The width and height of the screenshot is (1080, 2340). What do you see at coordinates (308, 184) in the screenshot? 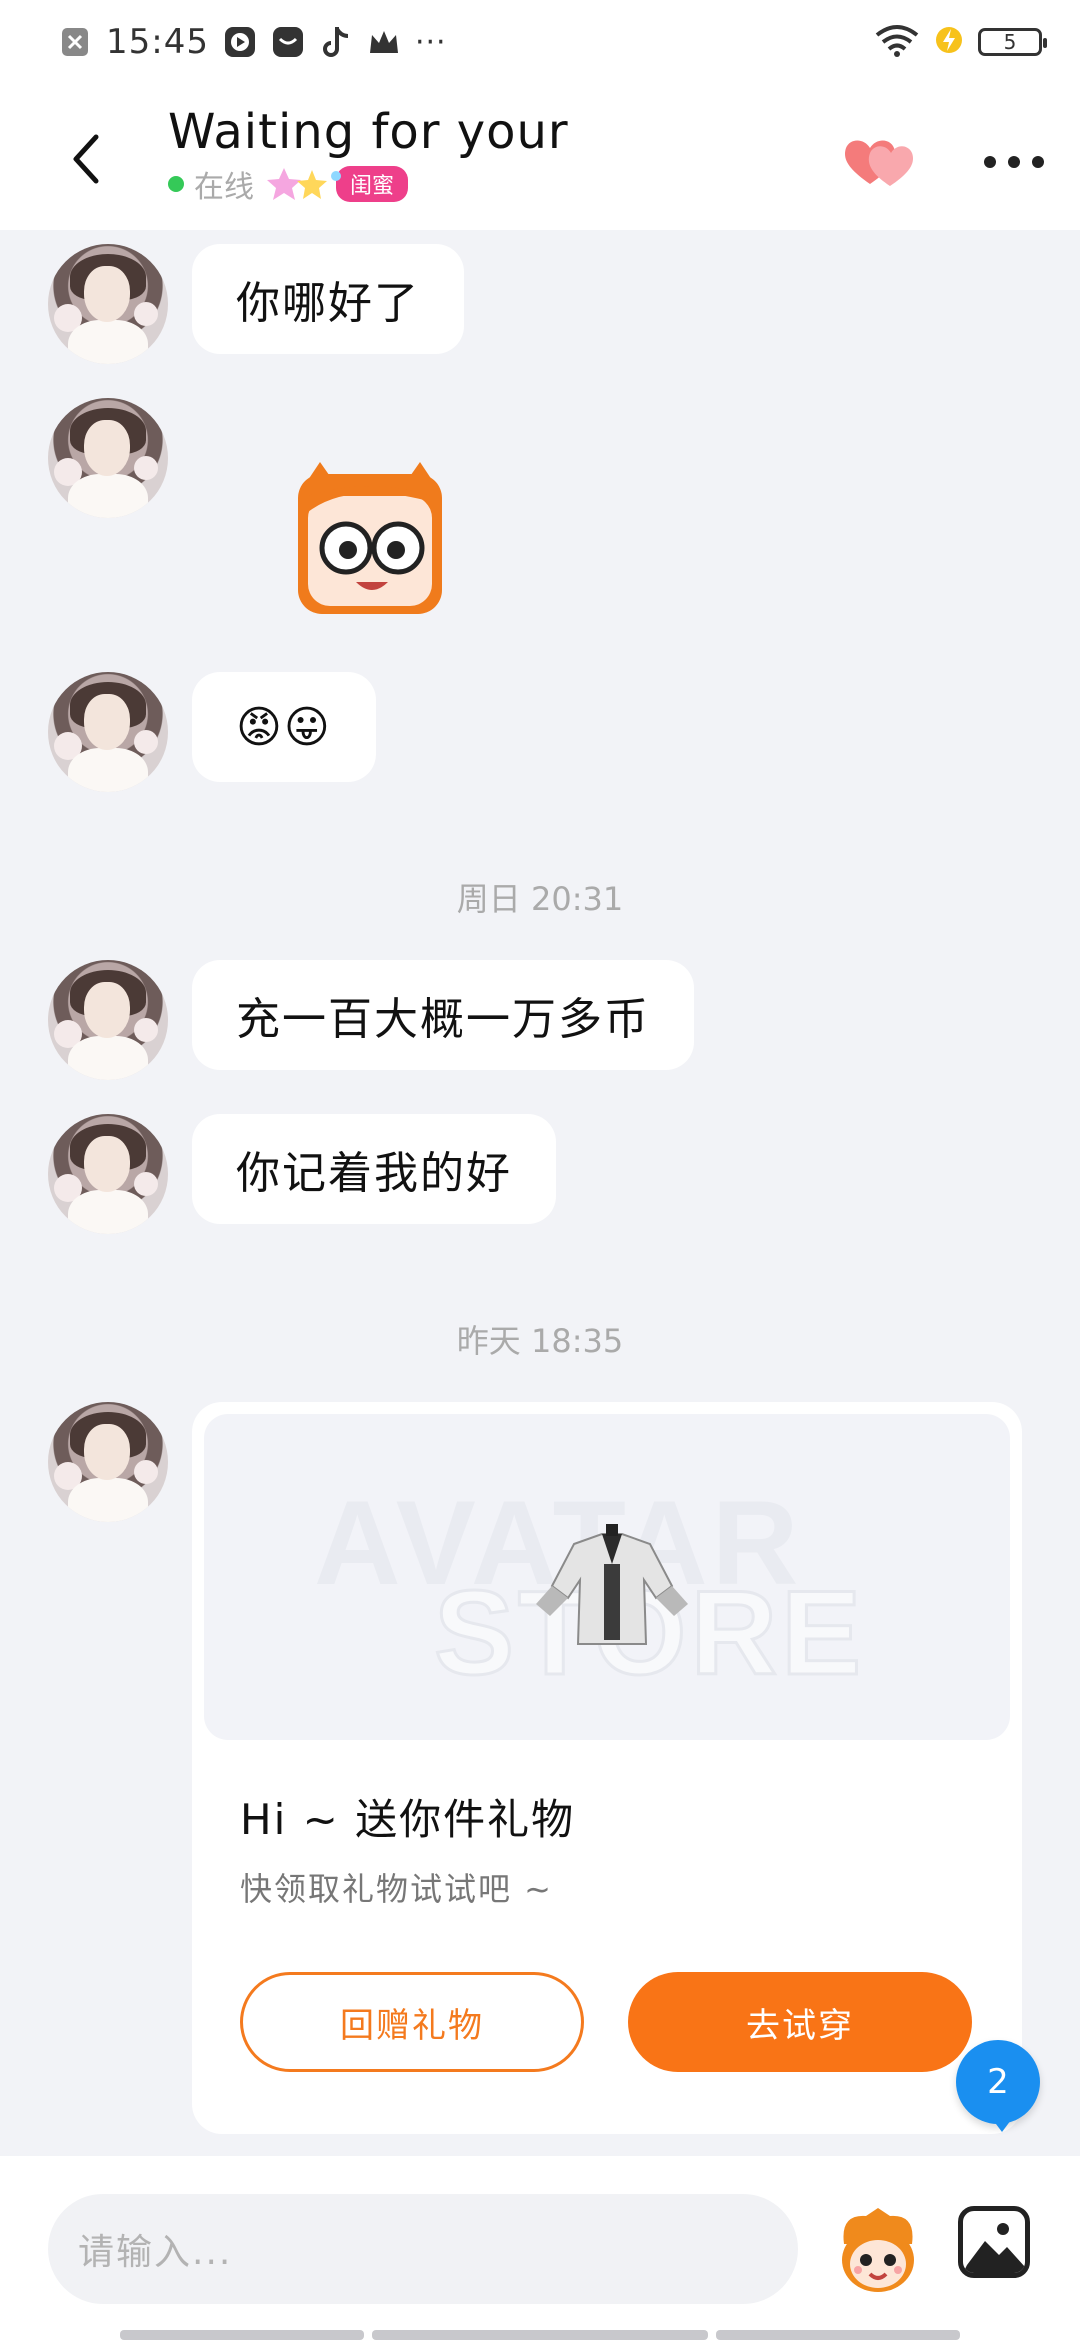
I see `stars-icon` at bounding box center [308, 184].